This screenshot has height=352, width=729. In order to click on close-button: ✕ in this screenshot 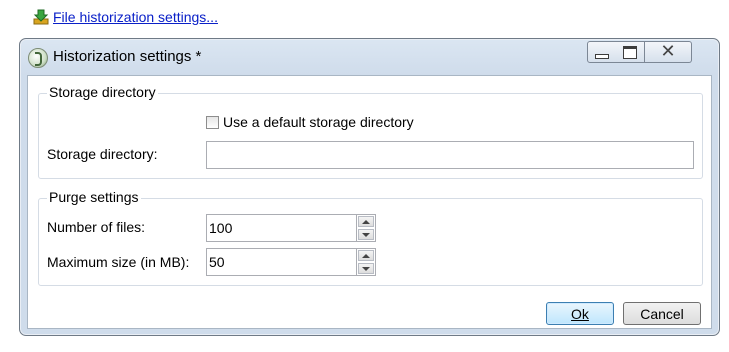, I will do `click(668, 52)`.